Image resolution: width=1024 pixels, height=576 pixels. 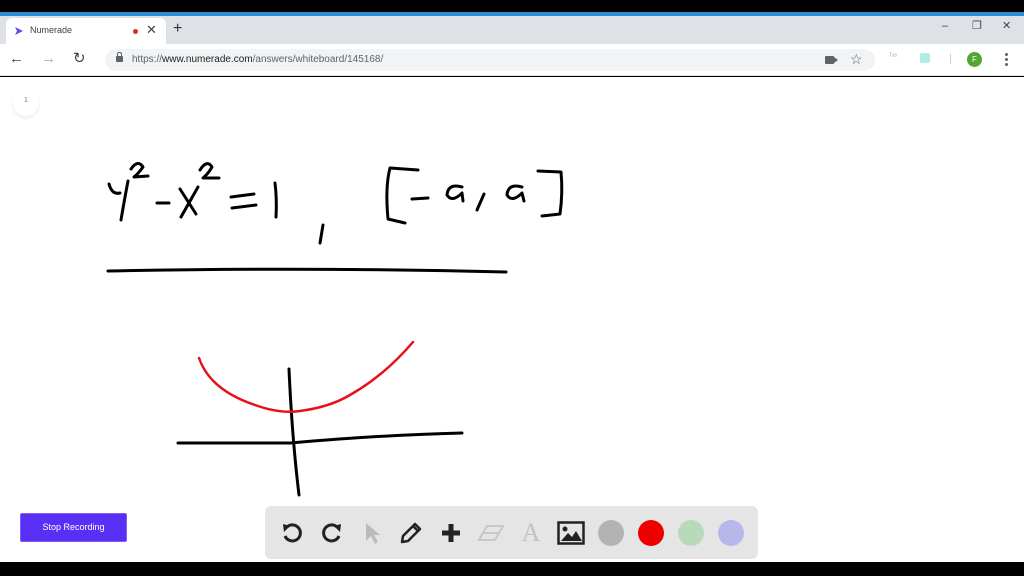 I want to click on text-icon: A, so click(x=531, y=532).